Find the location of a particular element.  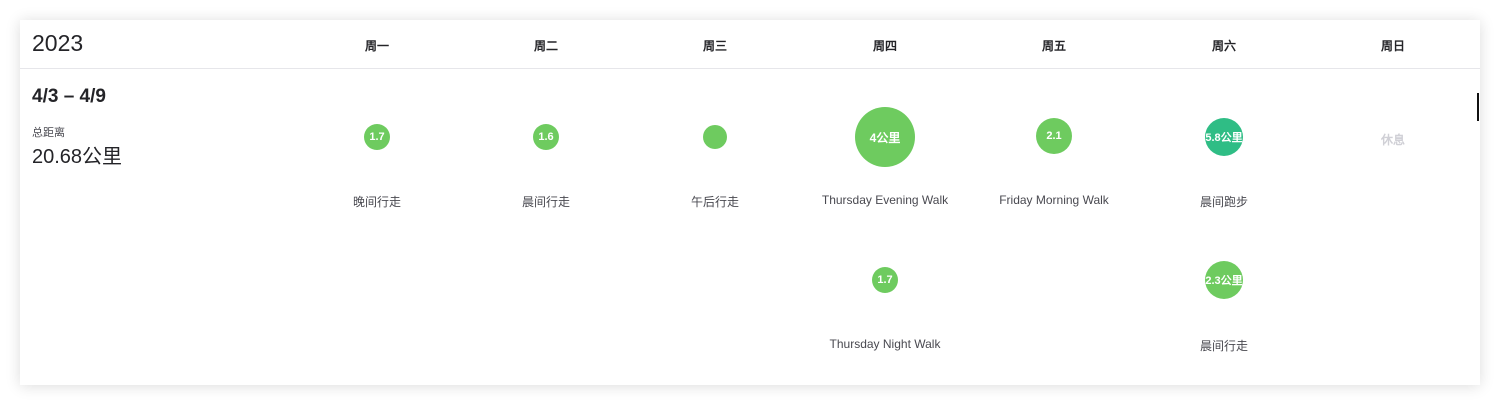

activity-bubble: 5.8公里 is located at coordinates (1224, 137).